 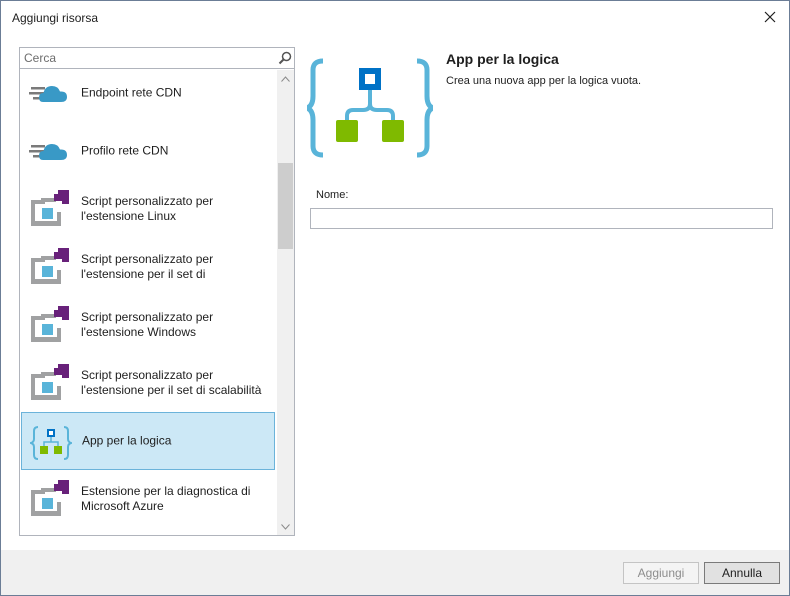 What do you see at coordinates (131, 92) in the screenshot?
I see `list-item-label: Endpoint rete CDN` at bounding box center [131, 92].